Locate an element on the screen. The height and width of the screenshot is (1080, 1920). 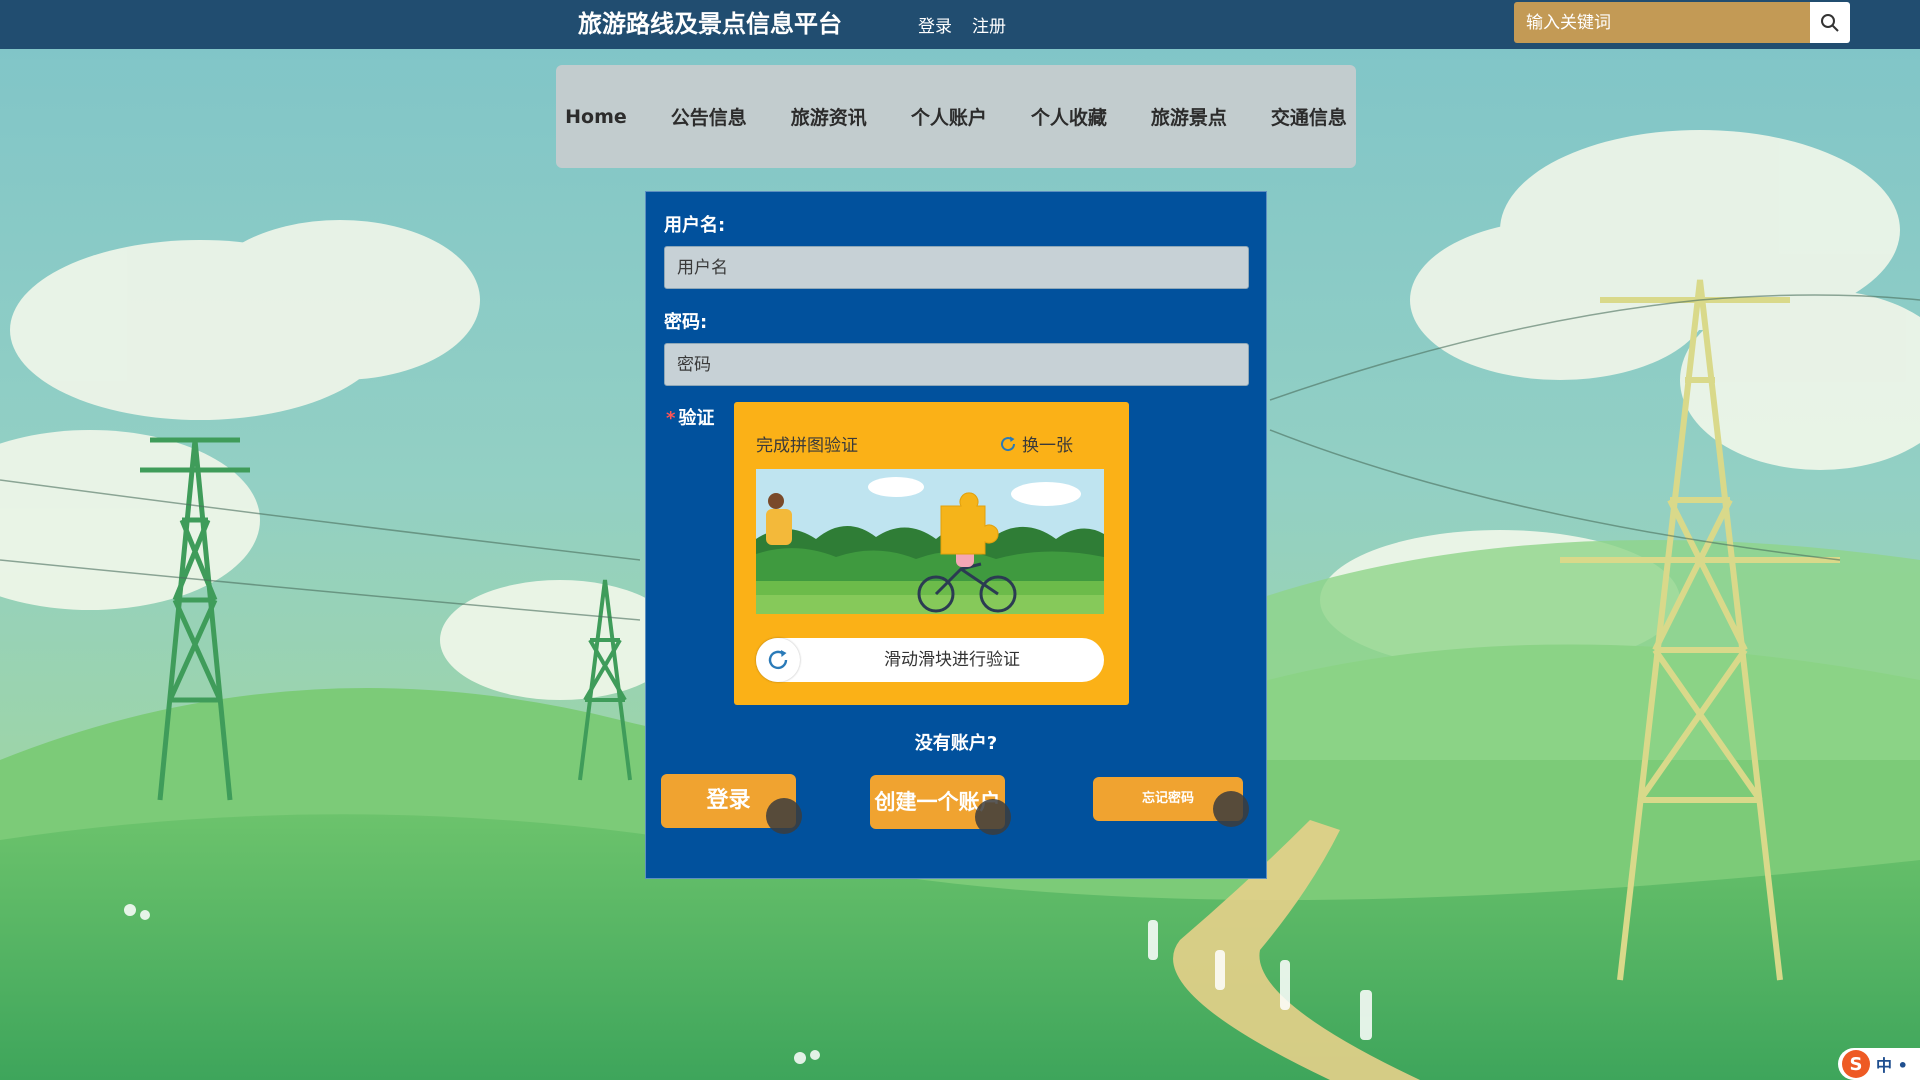
forgot-password-label: 忘记密码 is located at coordinates (1167, 798).